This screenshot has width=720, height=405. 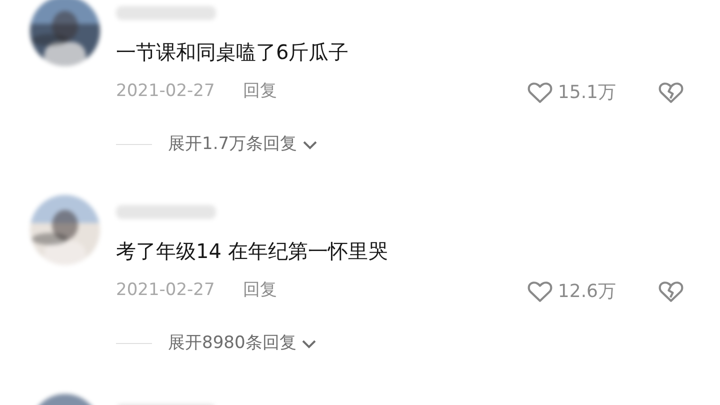 What do you see at coordinates (587, 292) in the screenshot?
I see `like-count: 12.6万` at bounding box center [587, 292].